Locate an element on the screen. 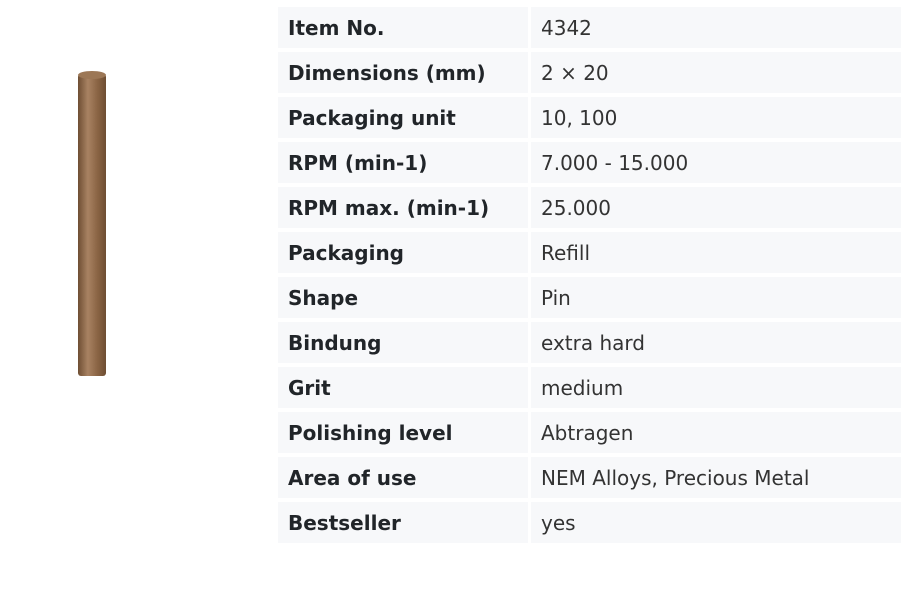  spec-value: 10, 100 is located at coordinates (716, 117).